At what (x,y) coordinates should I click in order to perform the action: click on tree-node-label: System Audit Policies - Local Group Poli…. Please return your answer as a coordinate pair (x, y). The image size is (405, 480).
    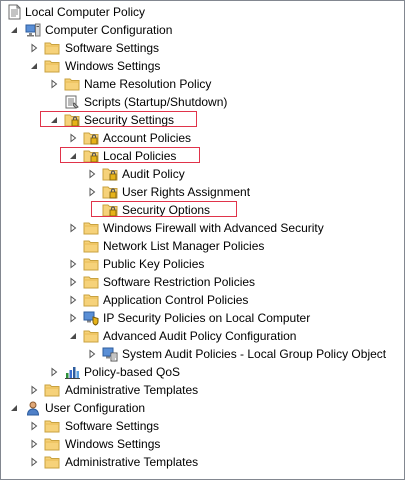
    Looking at the image, I should click on (254, 354).